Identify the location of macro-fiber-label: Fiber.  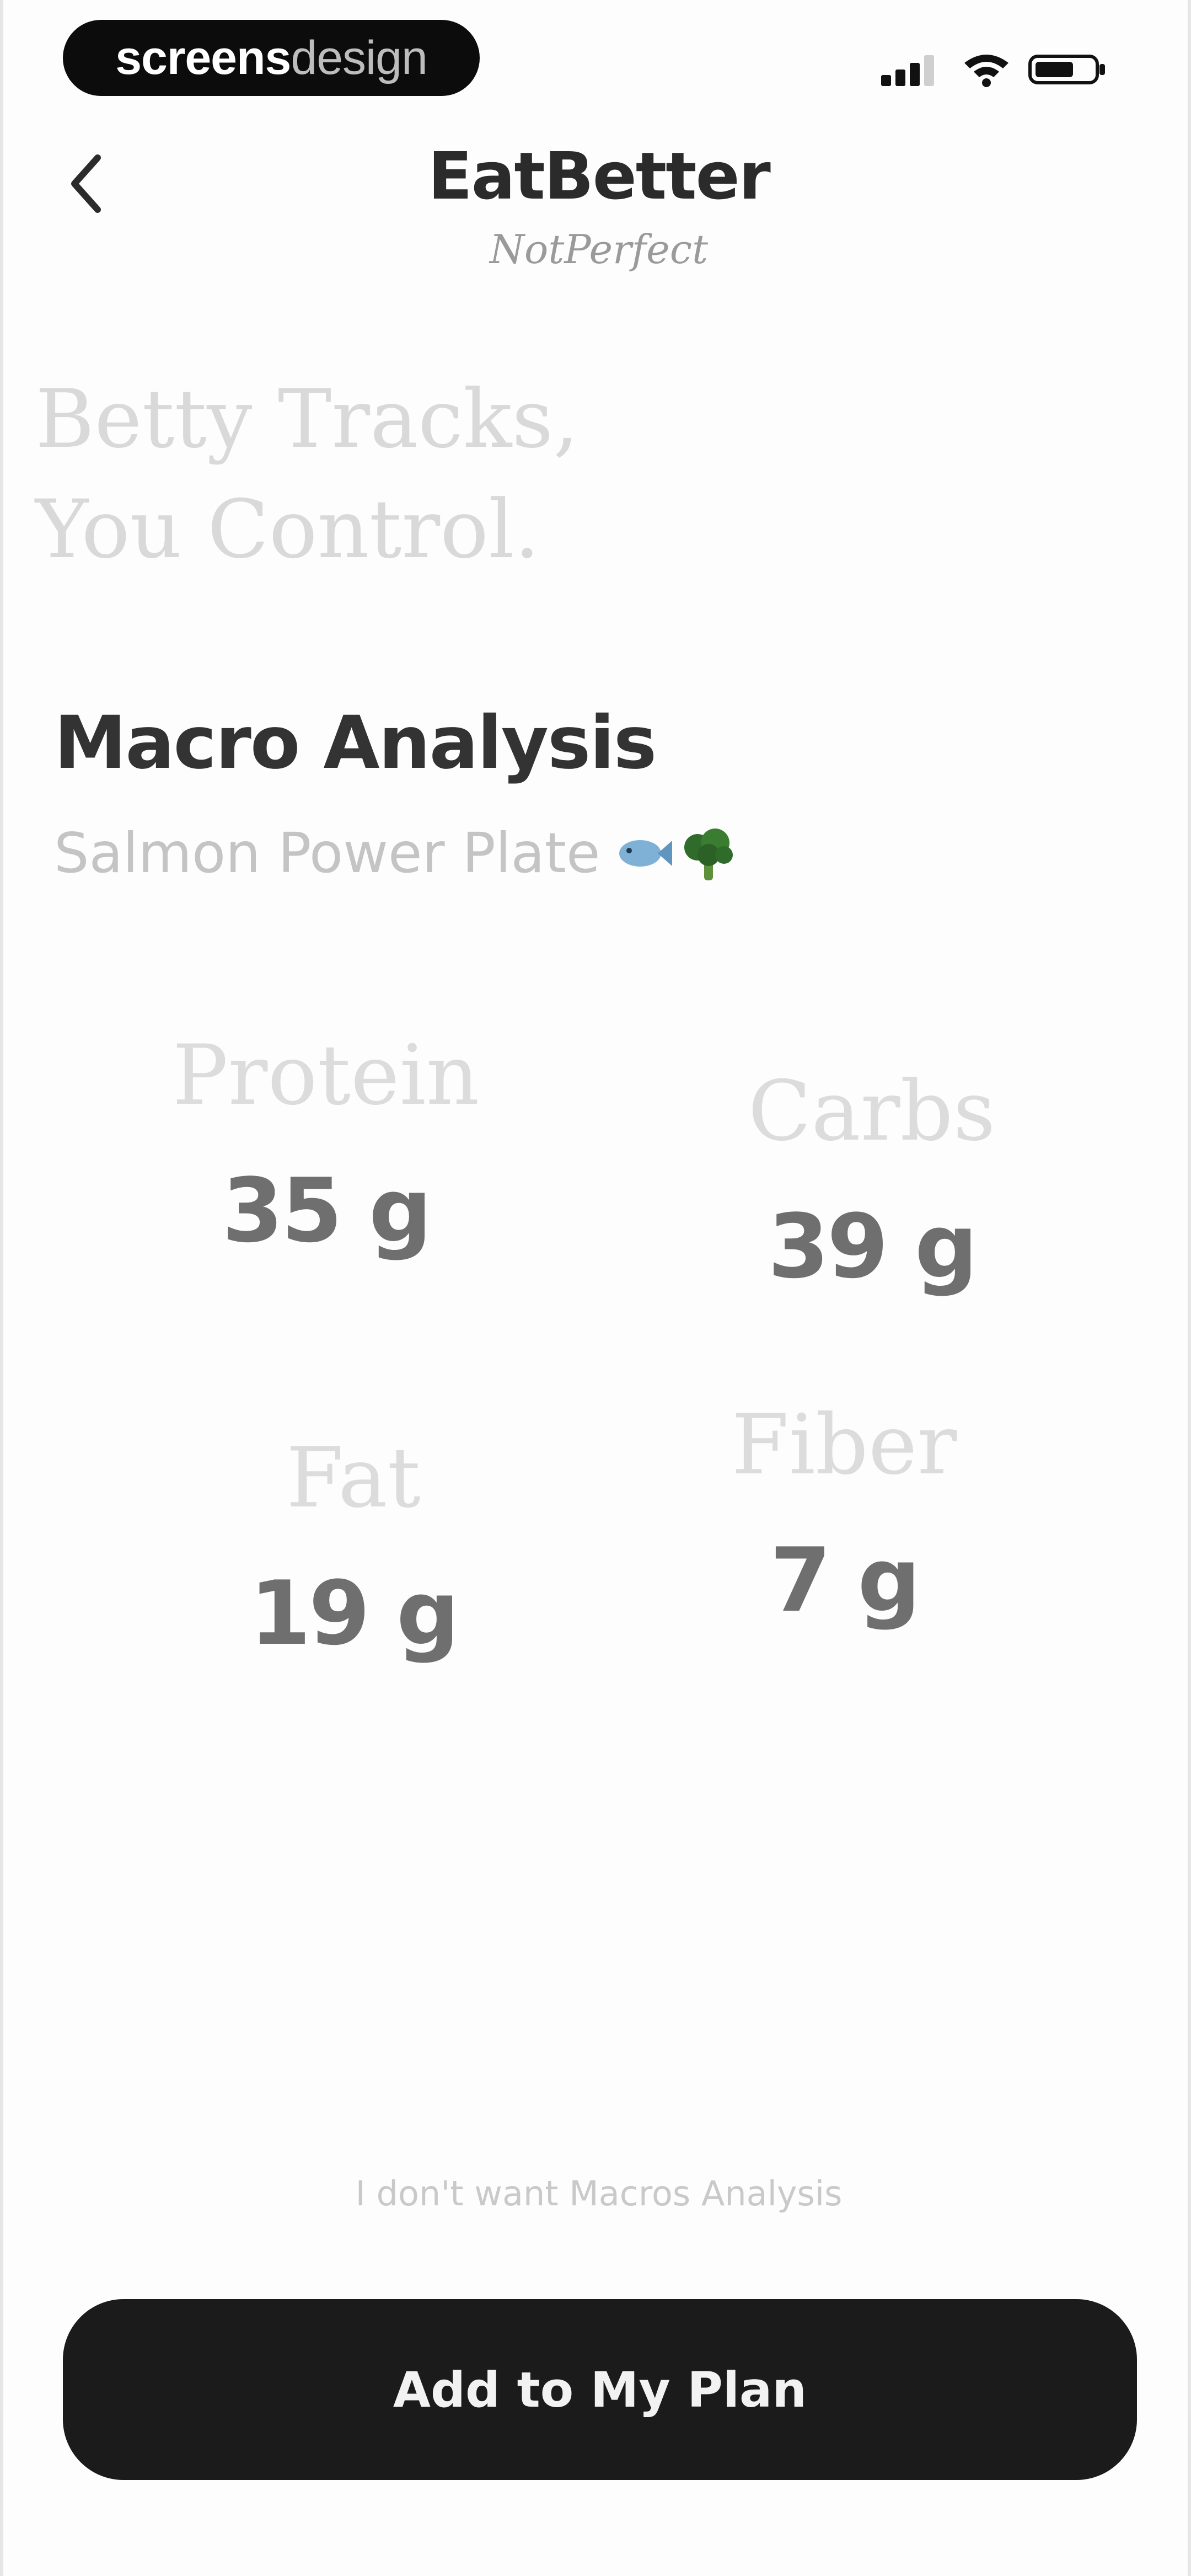
(844, 1445).